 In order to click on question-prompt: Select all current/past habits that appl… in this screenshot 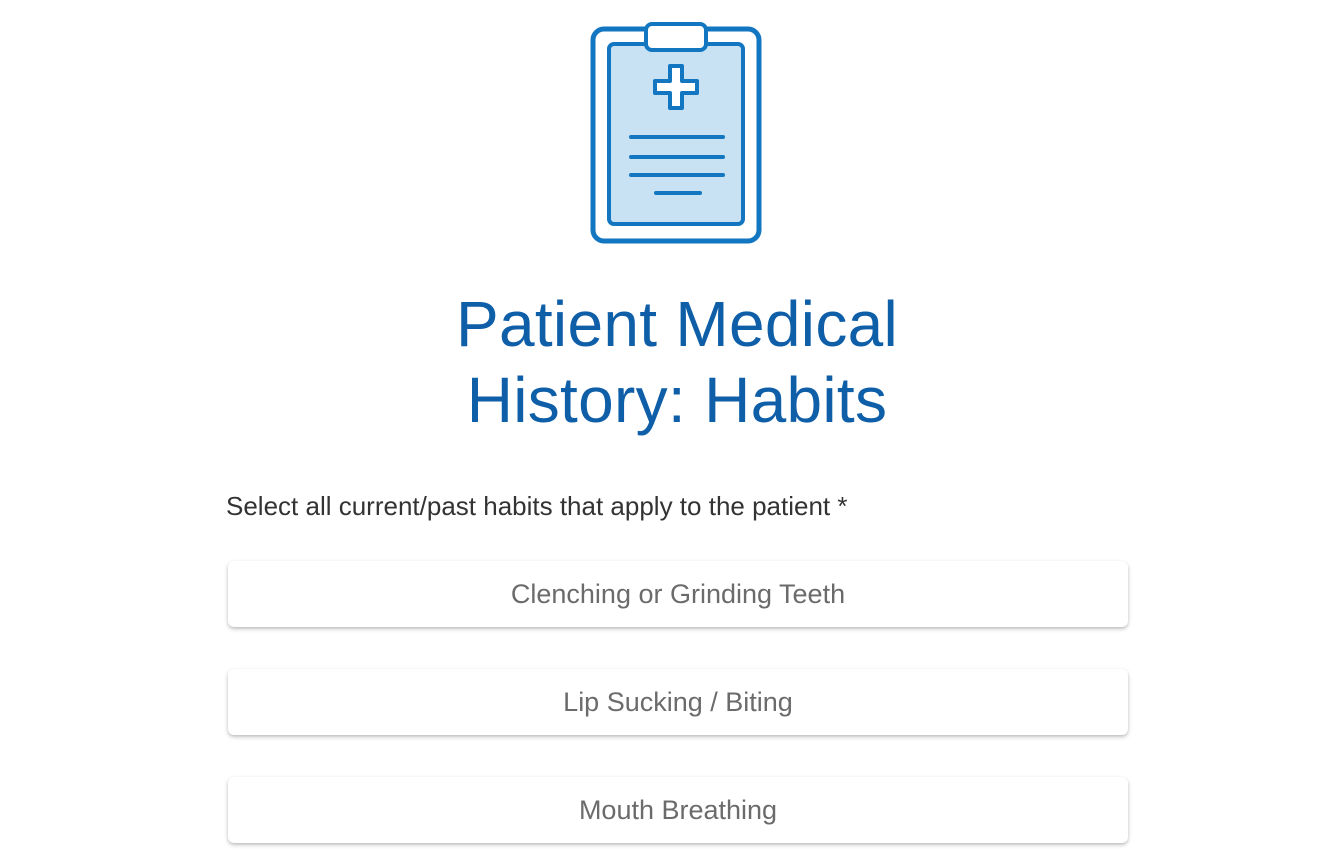, I will do `click(537, 506)`.